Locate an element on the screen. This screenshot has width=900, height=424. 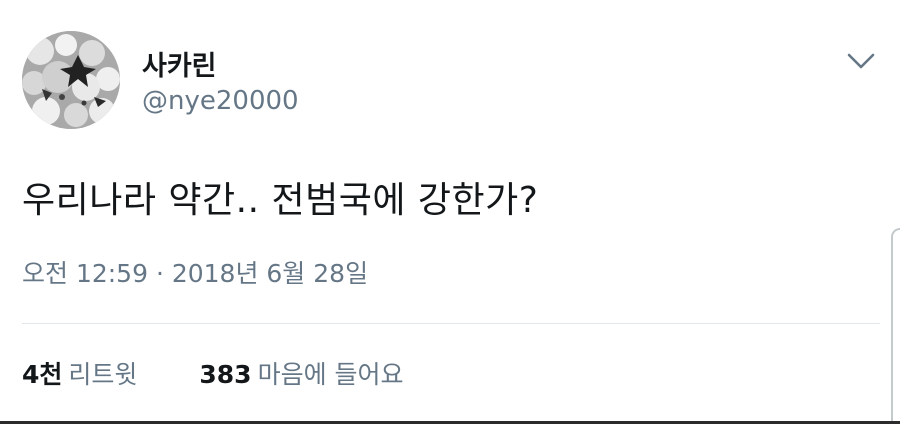
chevron-down-icon is located at coordinates (861, 61).